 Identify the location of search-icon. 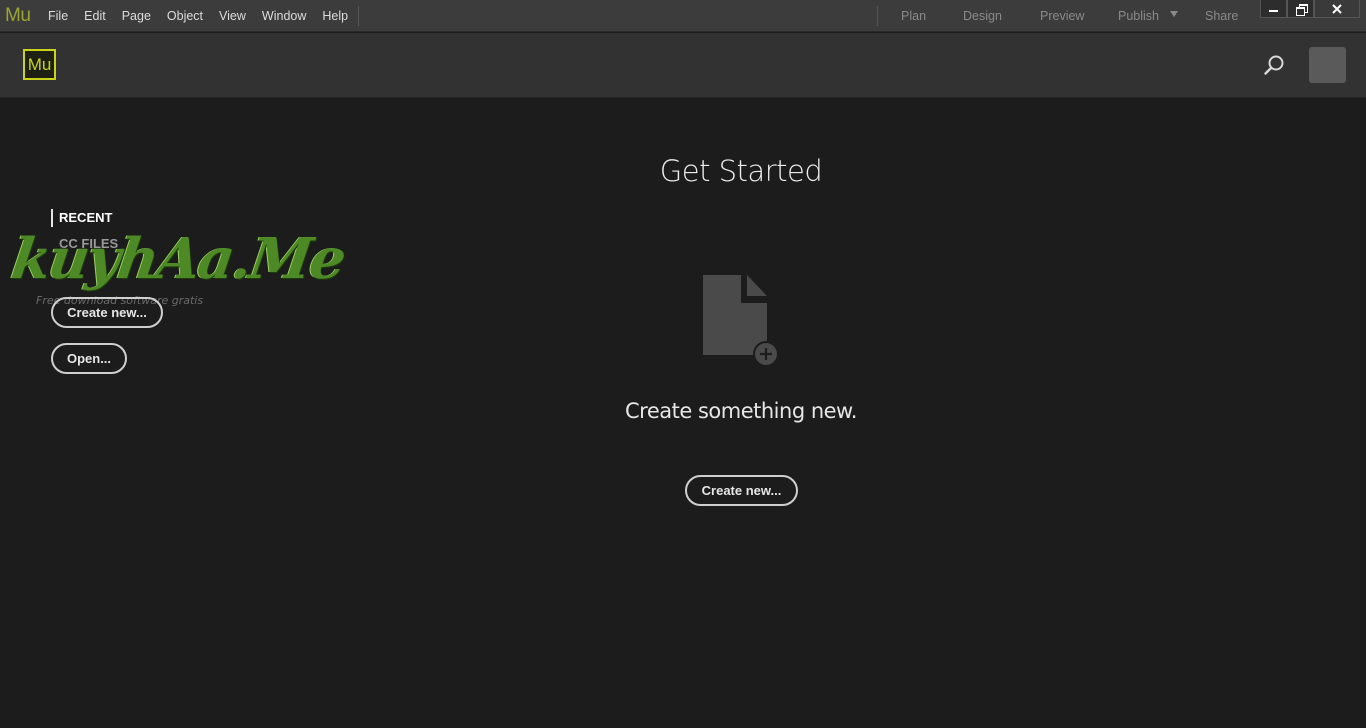
(1274, 65).